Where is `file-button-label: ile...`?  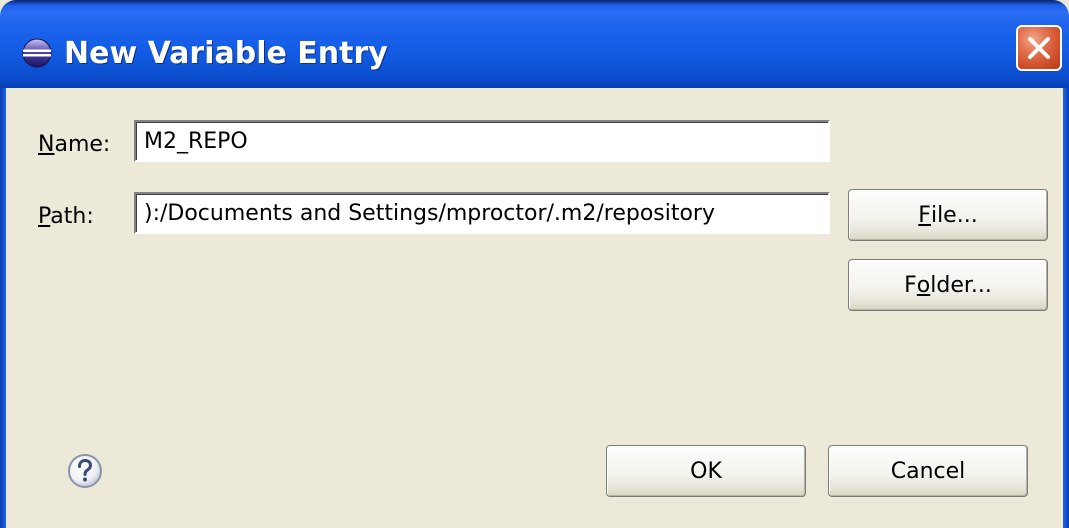 file-button-label: ile... is located at coordinates (954, 215).